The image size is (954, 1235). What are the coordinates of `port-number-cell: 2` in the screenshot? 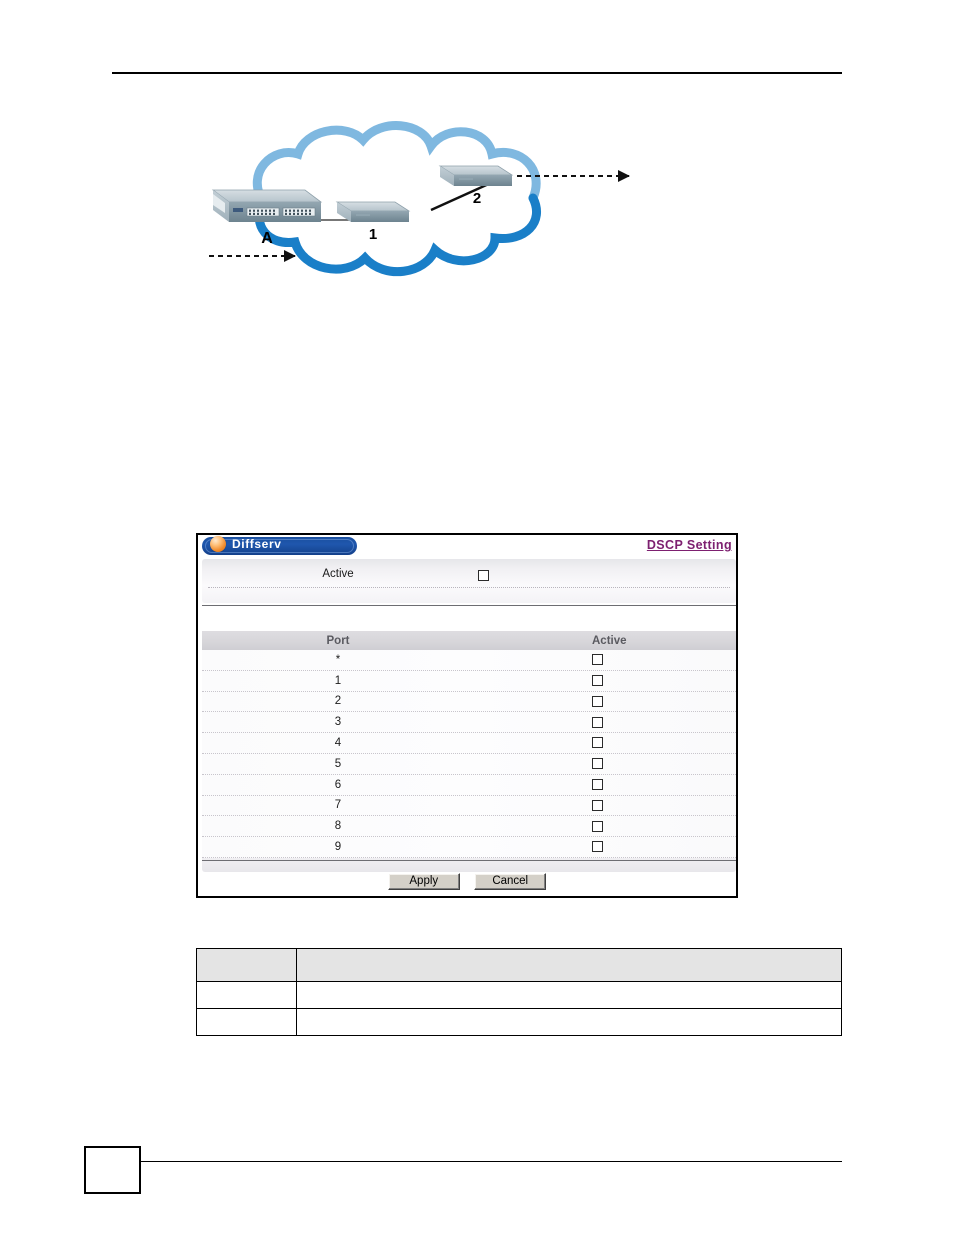 It's located at (338, 701).